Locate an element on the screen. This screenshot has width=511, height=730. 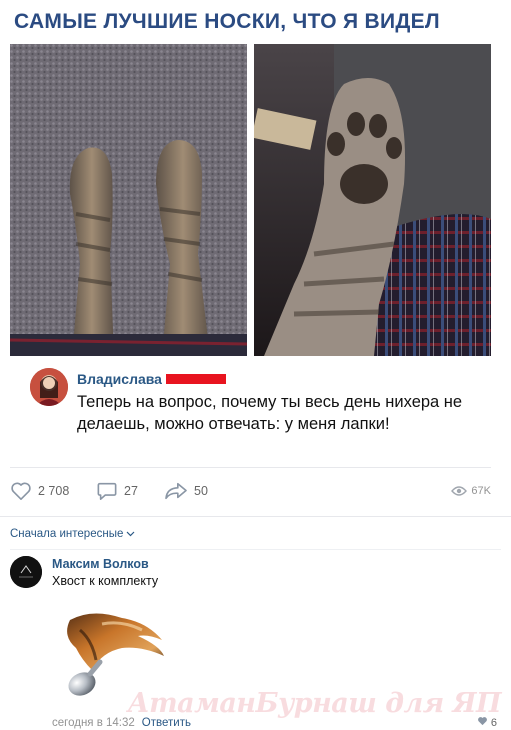
comment-like-button: 6 is located at coordinates (487, 722).